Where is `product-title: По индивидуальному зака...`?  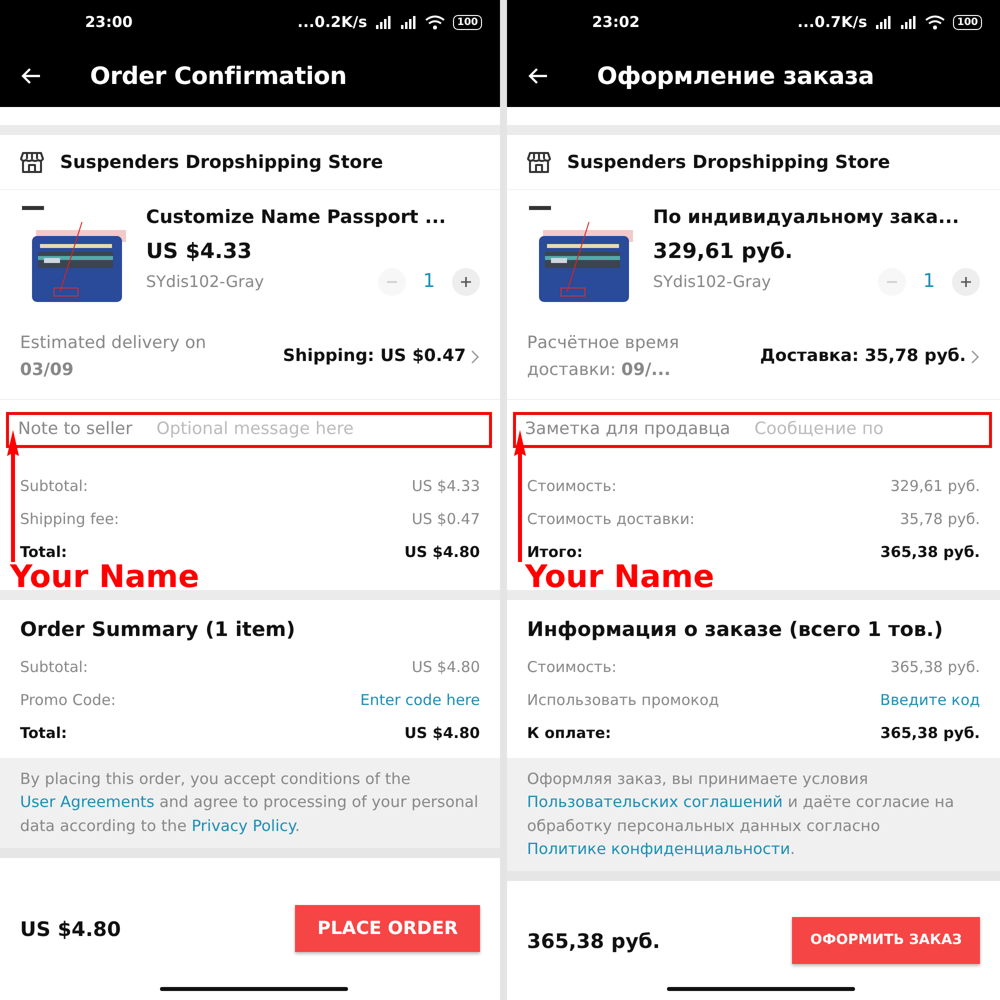 product-title: По индивидуальному зака... is located at coordinates (806, 218).